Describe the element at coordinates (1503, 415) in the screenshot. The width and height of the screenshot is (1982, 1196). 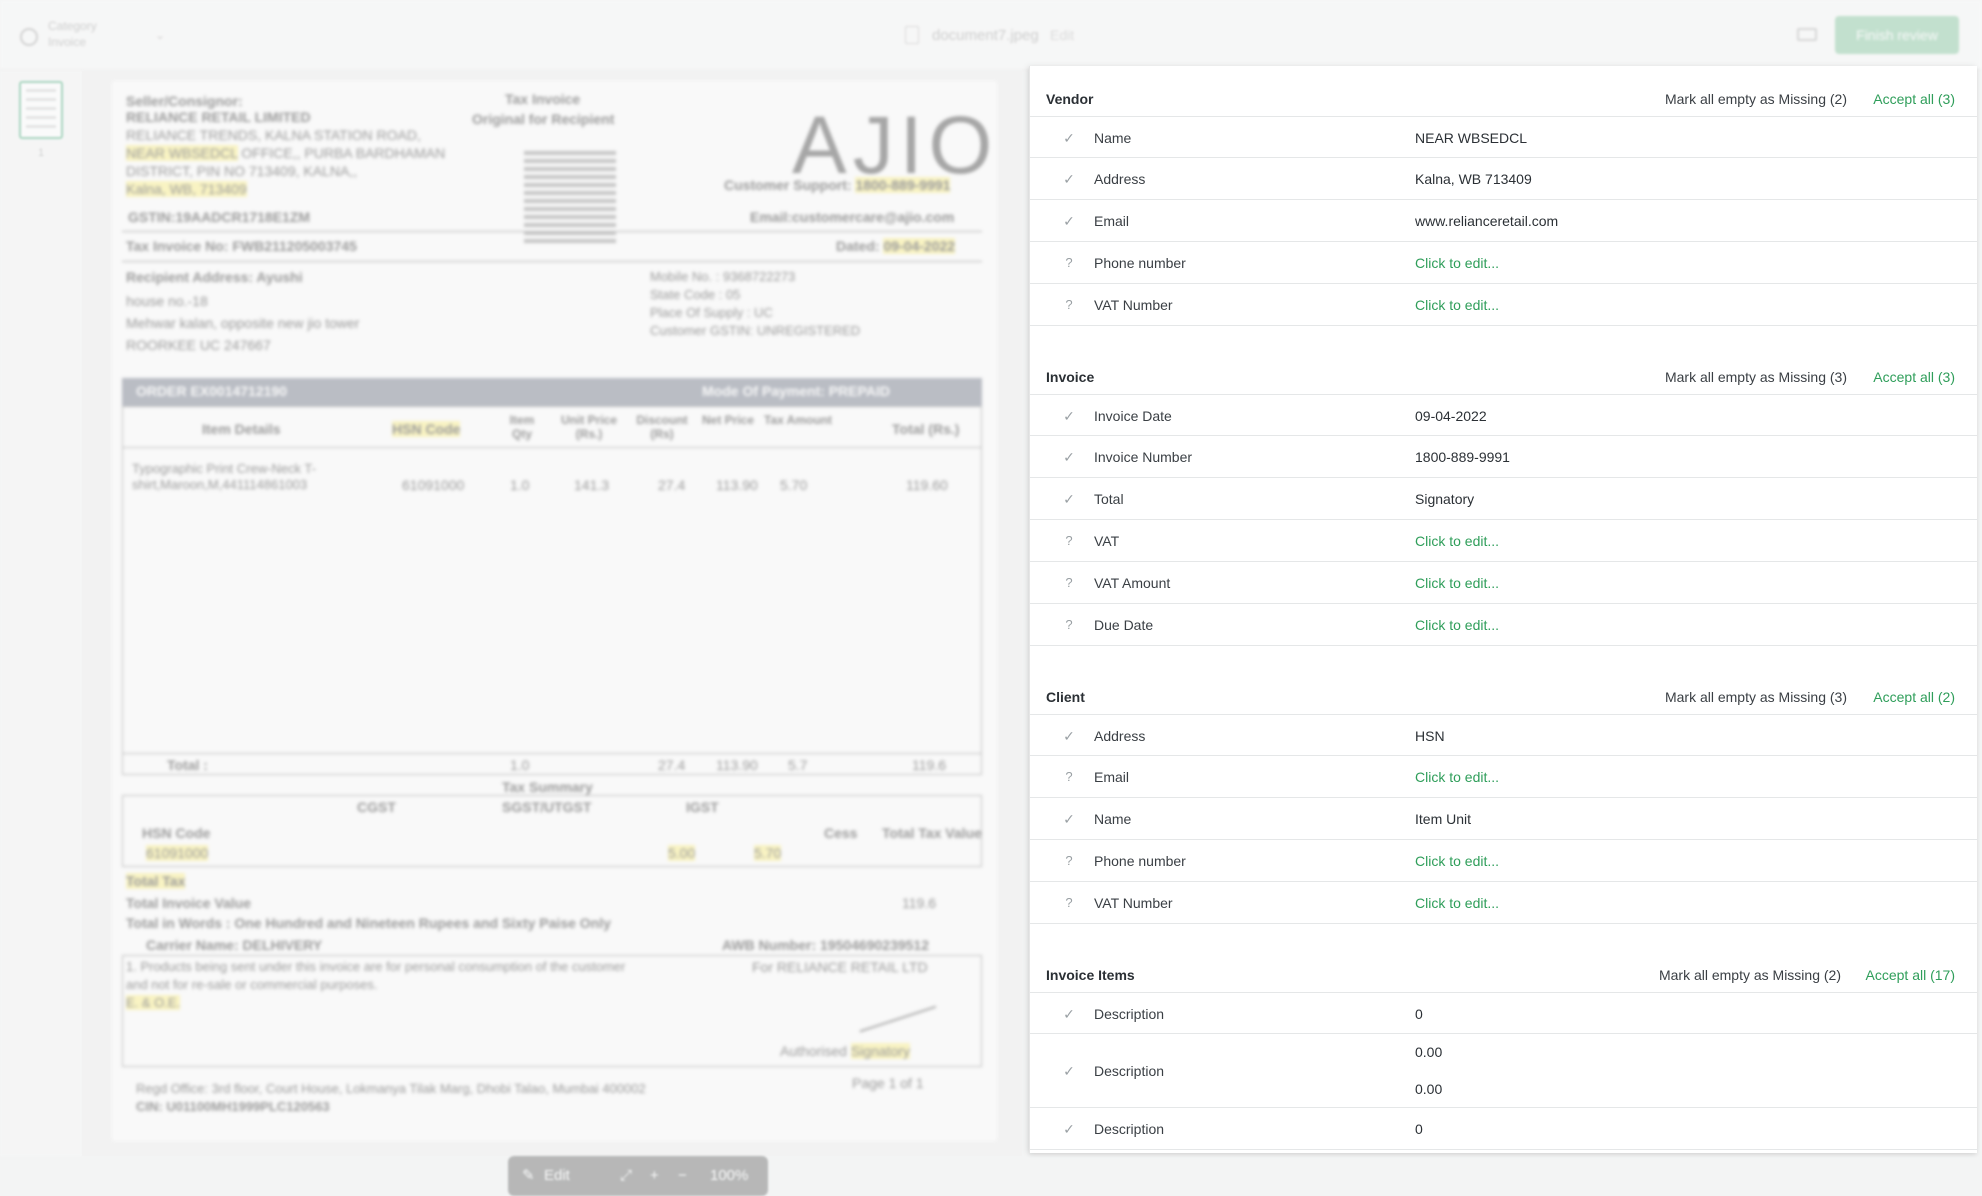
I see `field-row-invoice-date: ✓ Invoice Date 09-04-2022` at that location.